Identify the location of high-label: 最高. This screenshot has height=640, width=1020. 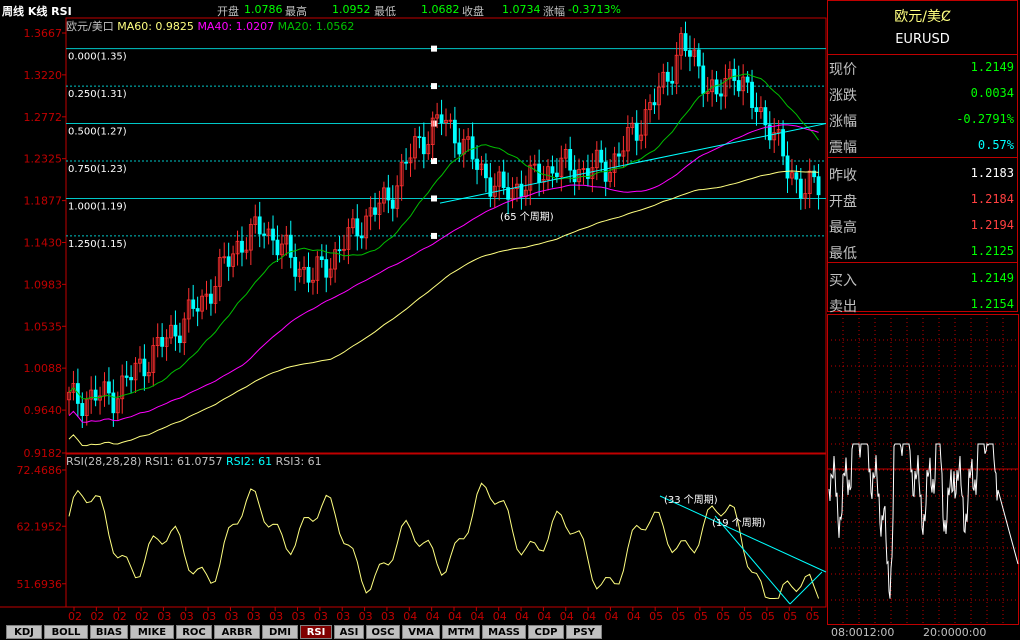
(296, 11).